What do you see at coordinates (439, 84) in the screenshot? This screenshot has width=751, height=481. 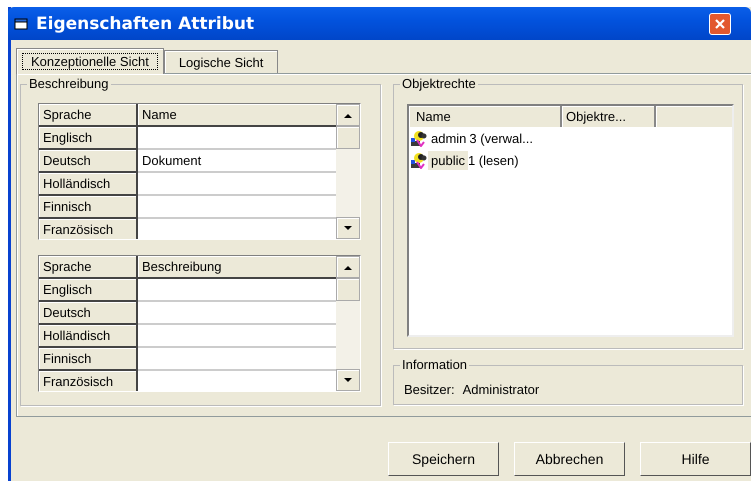 I see `group-title: Objektrechte` at bounding box center [439, 84].